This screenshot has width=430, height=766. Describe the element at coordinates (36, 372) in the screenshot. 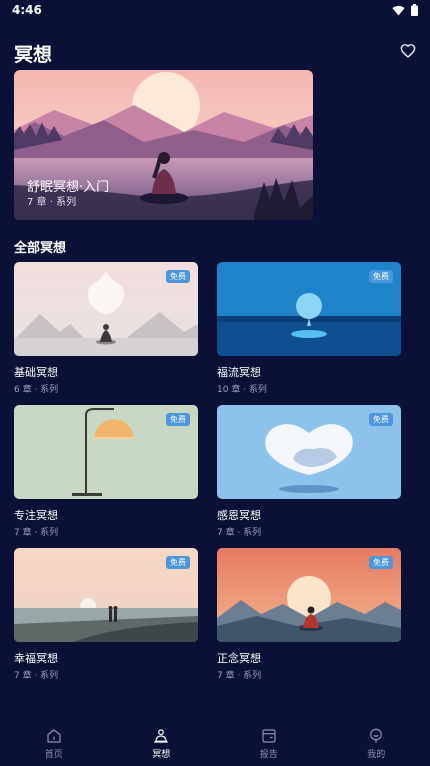

I see `card-title: 基础冥想` at that location.